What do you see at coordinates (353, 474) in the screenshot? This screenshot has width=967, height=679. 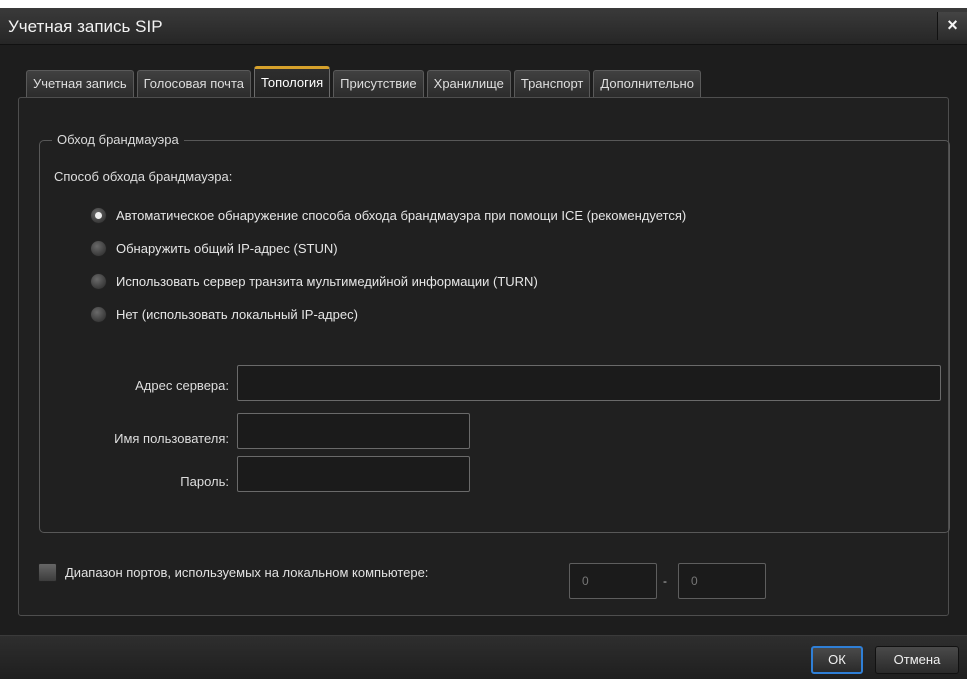 I see `password-input` at bounding box center [353, 474].